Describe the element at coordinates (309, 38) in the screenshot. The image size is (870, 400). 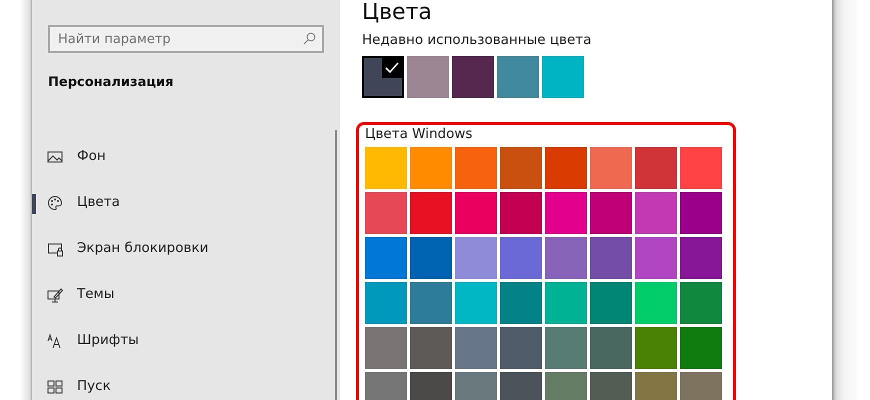
I see `search-icon` at that location.